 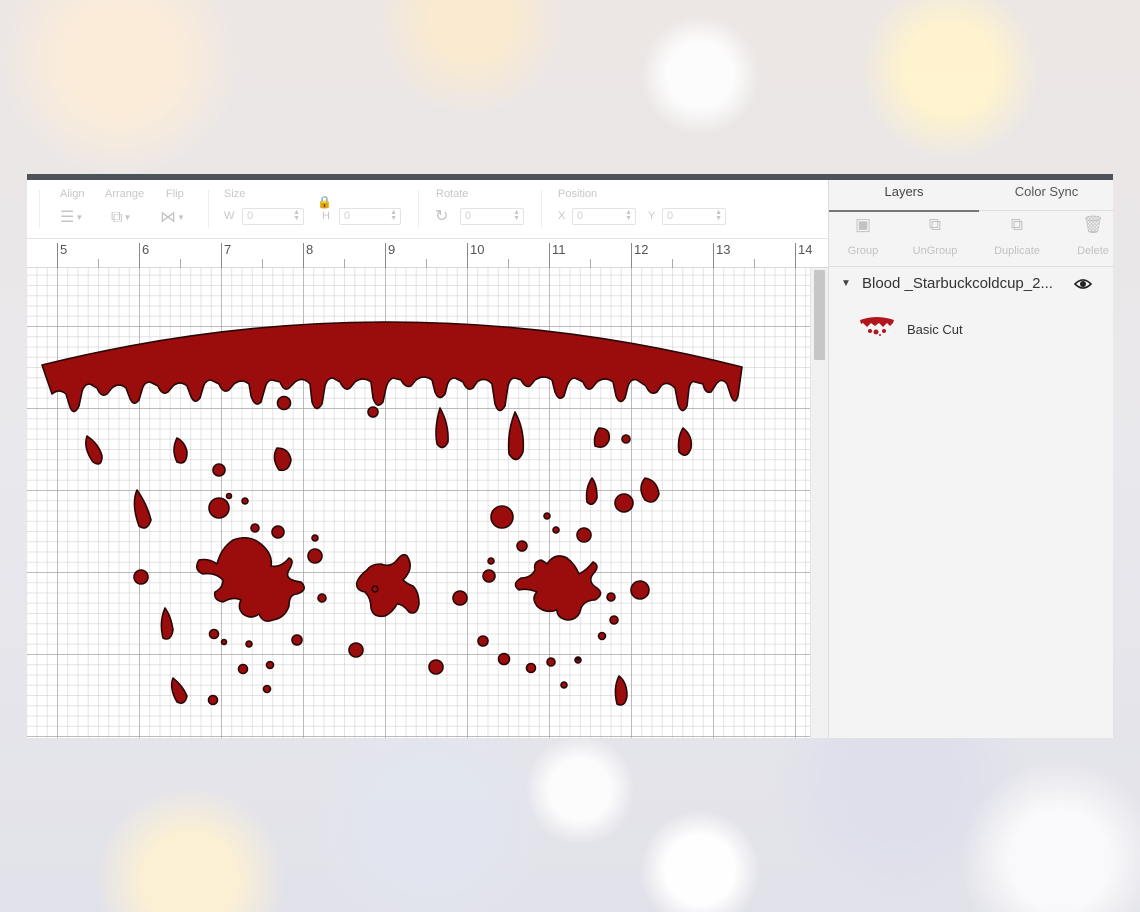 What do you see at coordinates (393, 215) in the screenshot?
I see `height-stepper: ▲ ▼` at bounding box center [393, 215].